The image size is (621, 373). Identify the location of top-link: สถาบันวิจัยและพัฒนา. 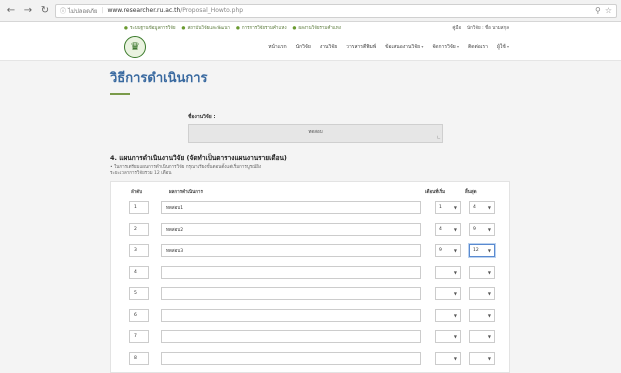
(206, 27).